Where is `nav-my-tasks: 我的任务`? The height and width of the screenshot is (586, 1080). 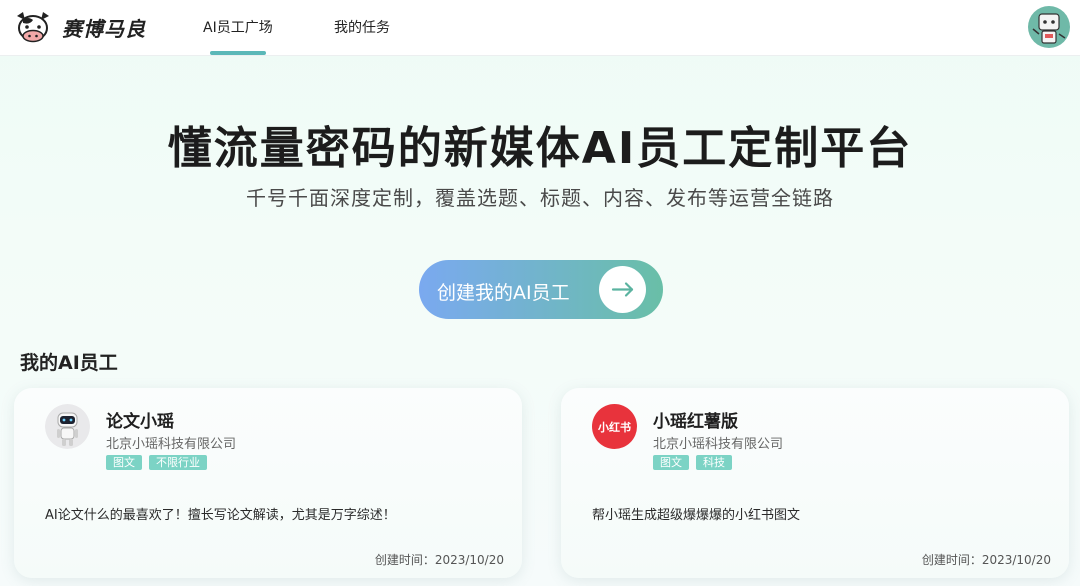
nav-my-tasks: 我的任务 is located at coordinates (362, 27).